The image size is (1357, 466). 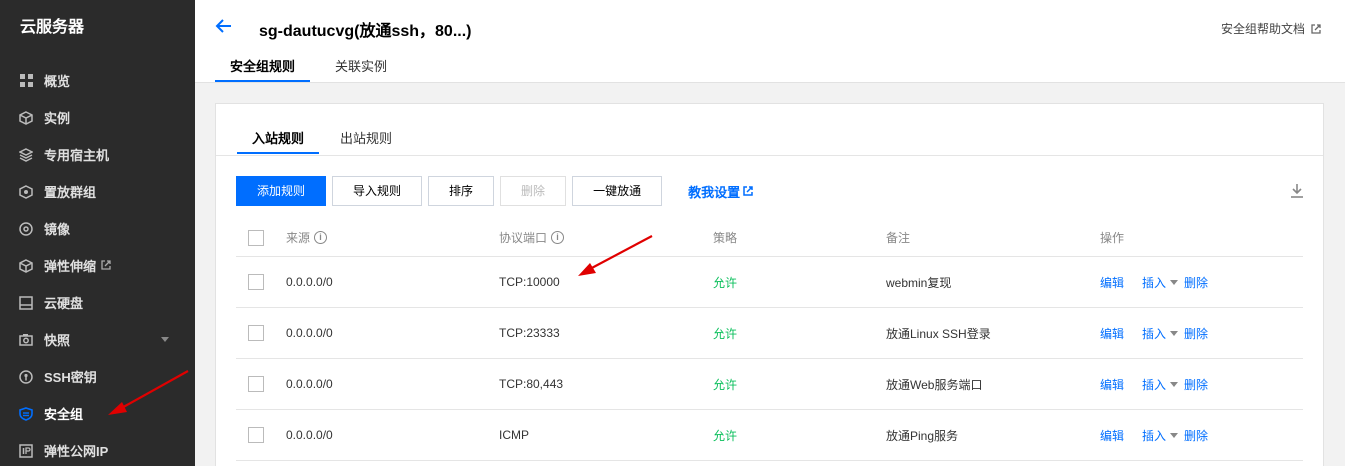 What do you see at coordinates (70, 266) in the screenshot?
I see `sidebar-item-label: 弹性伸缩` at bounding box center [70, 266].